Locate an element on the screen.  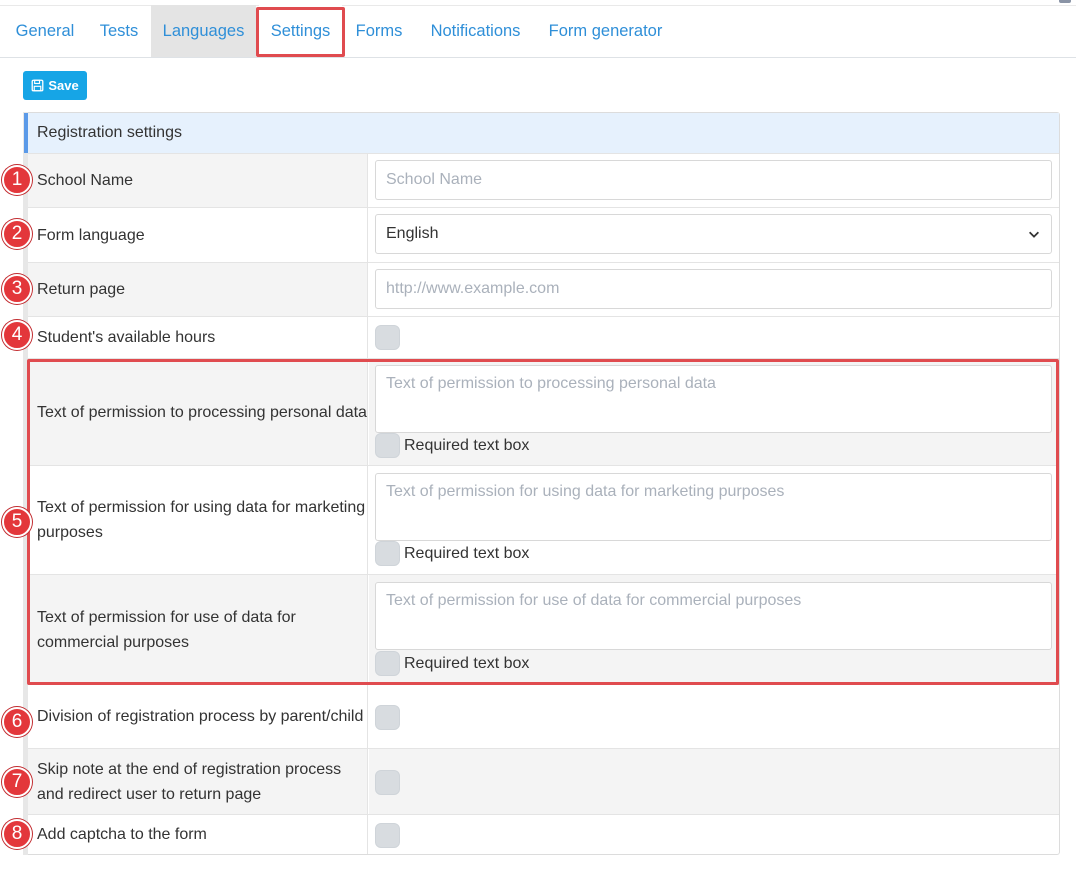
annotation-badge-4: 4 is located at coordinates (17, 335).